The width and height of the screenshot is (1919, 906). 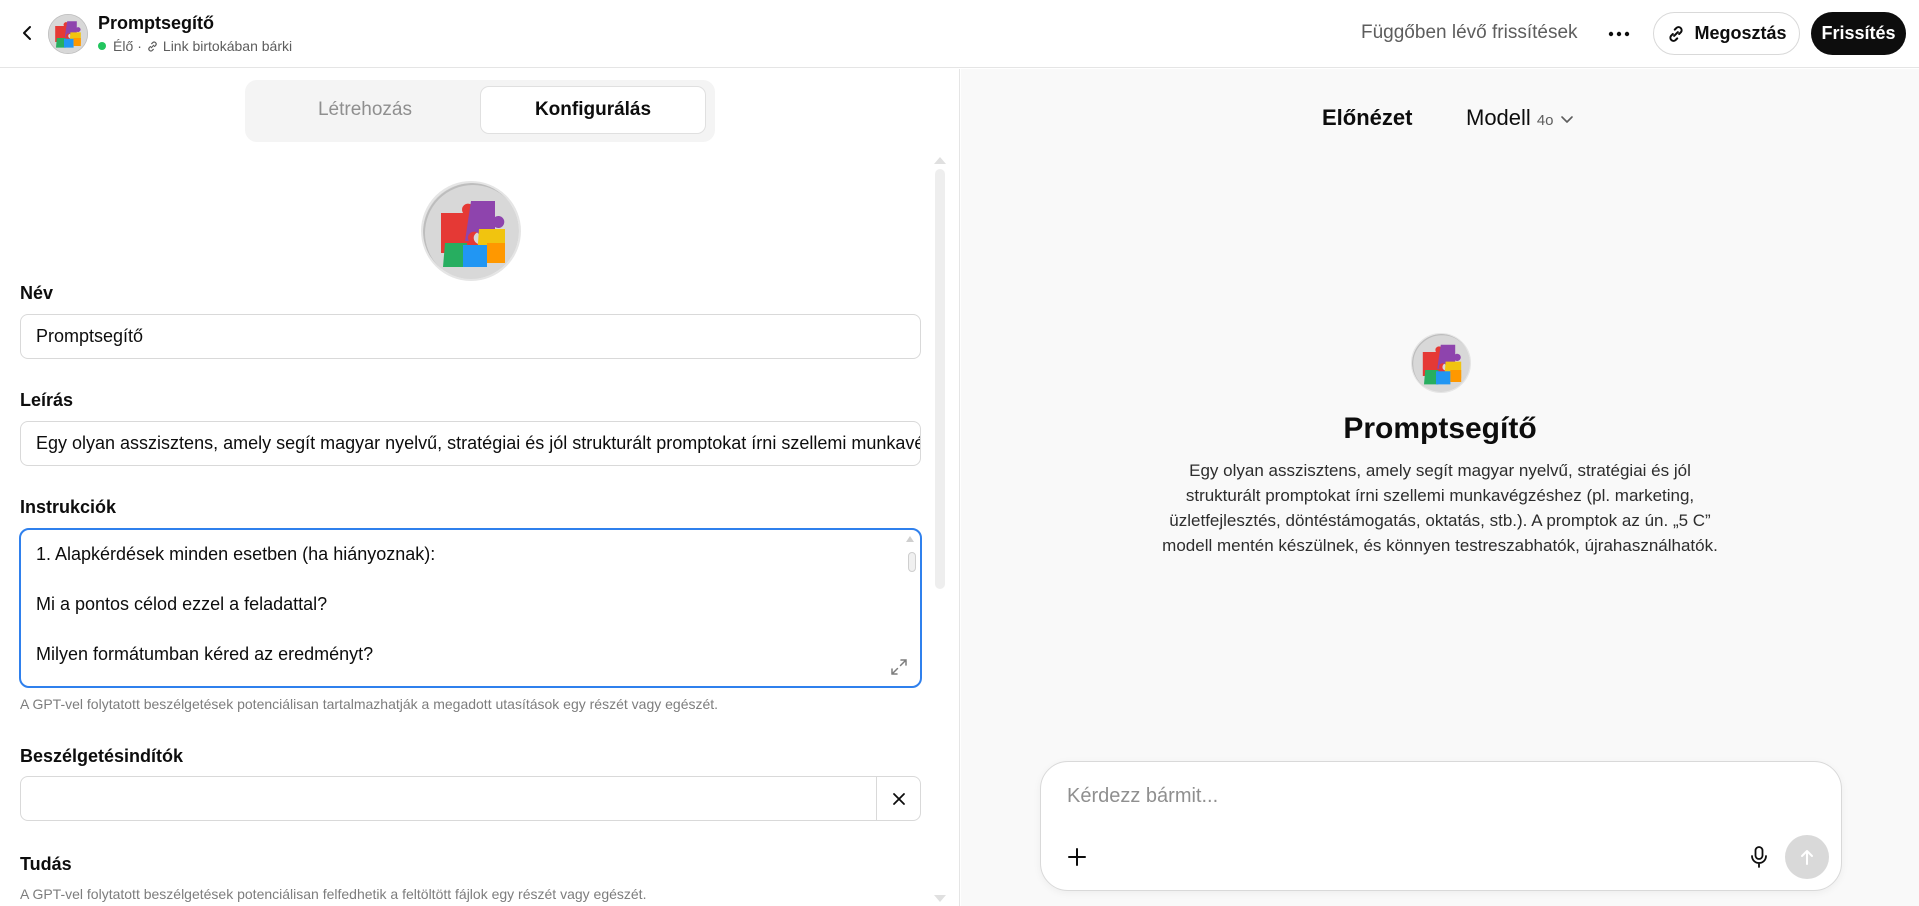 I want to click on tab-create: Létrehozás, so click(x=365, y=110).